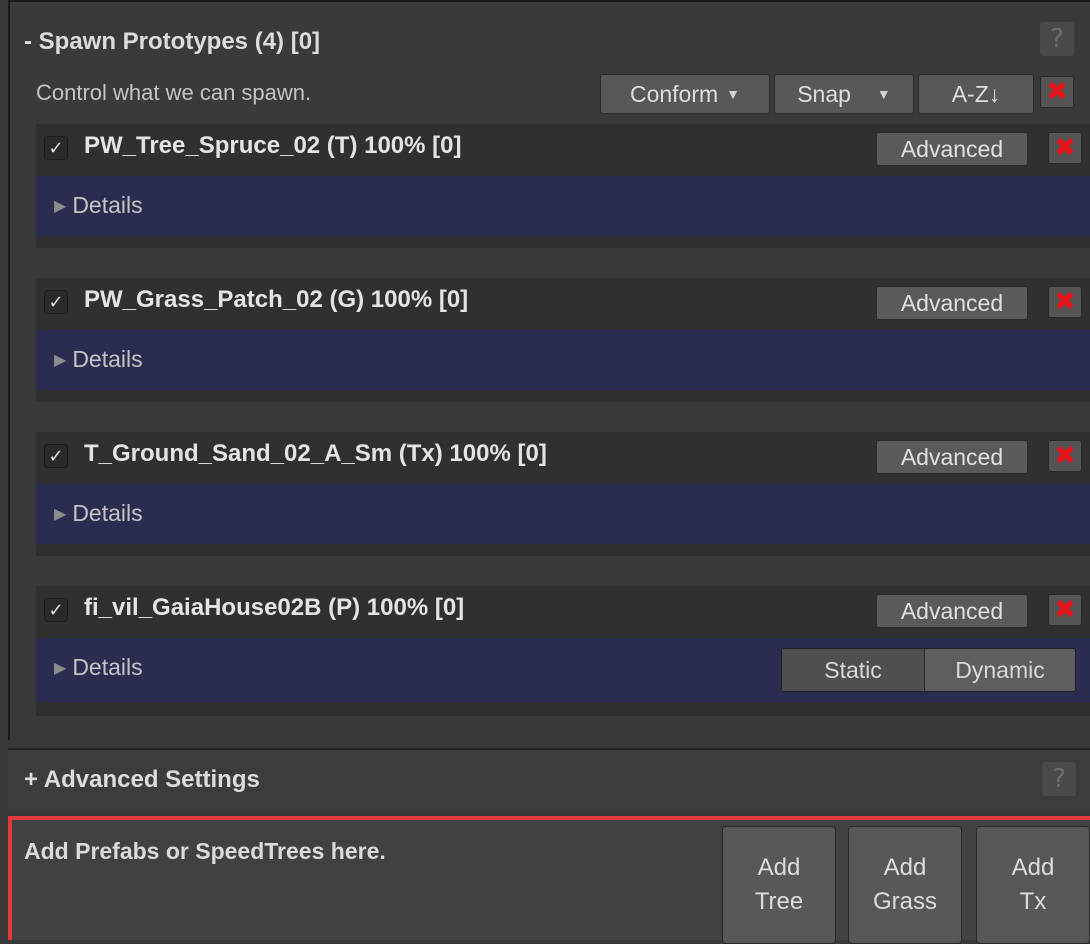 The image size is (1090, 944). I want to click on snap-label: Snap, so click(824, 93).